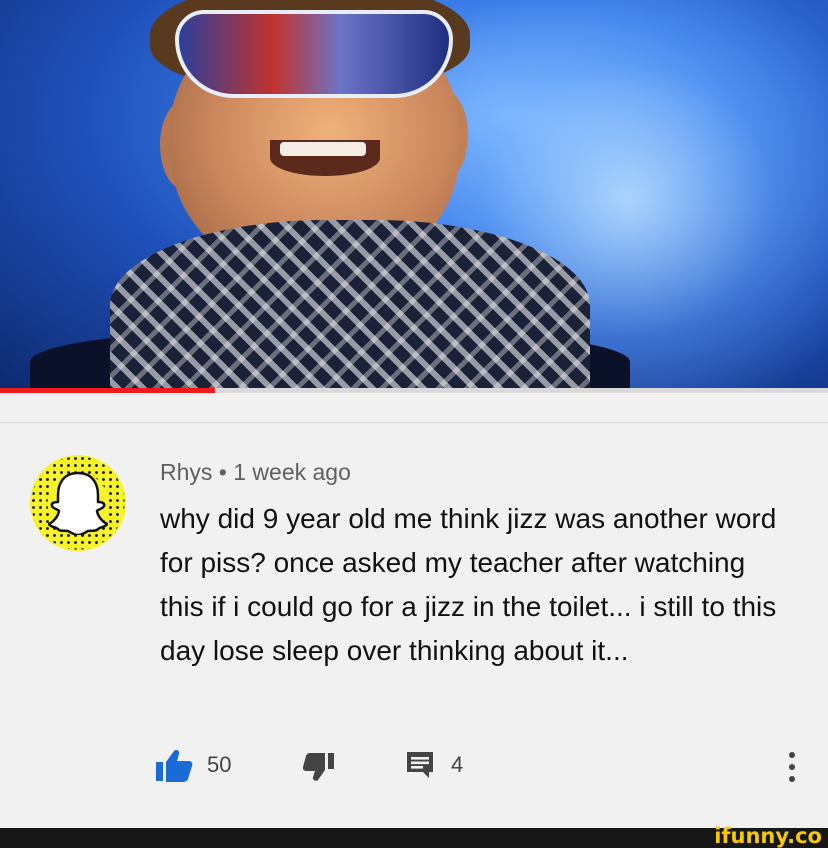  Describe the element at coordinates (768, 836) in the screenshot. I see `brand-watermark: ifunny.co` at that location.